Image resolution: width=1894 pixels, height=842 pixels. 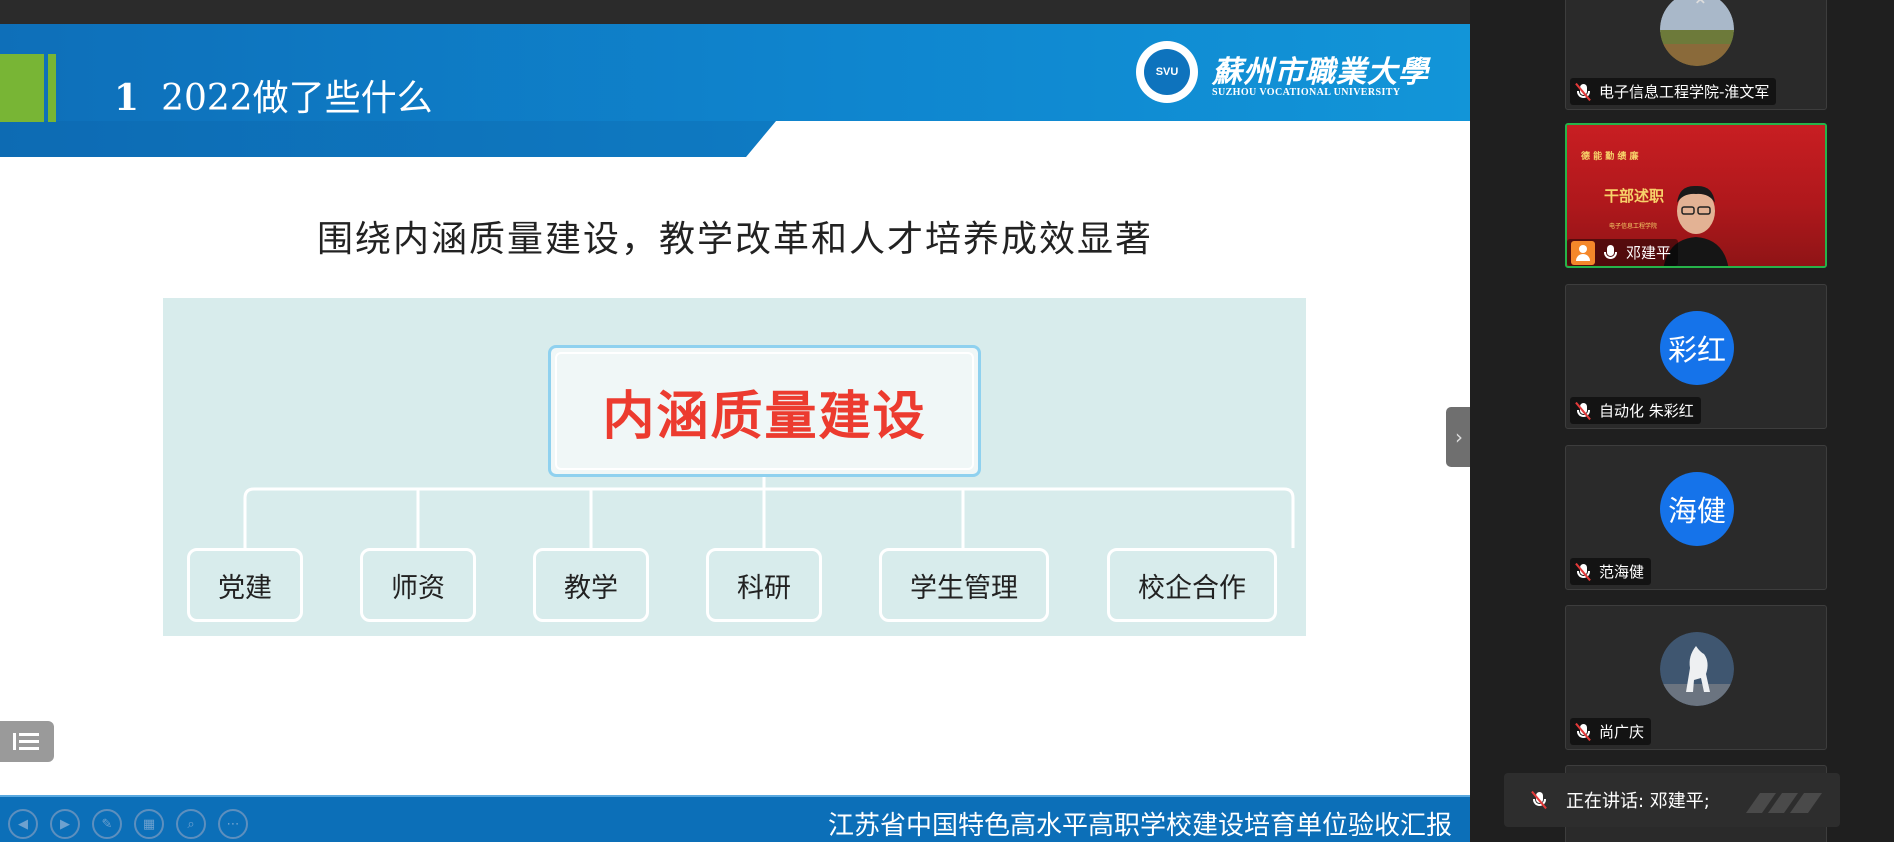 What do you see at coordinates (1622, 732) in the screenshot?
I see `participant-name: 尚广庆` at bounding box center [1622, 732].